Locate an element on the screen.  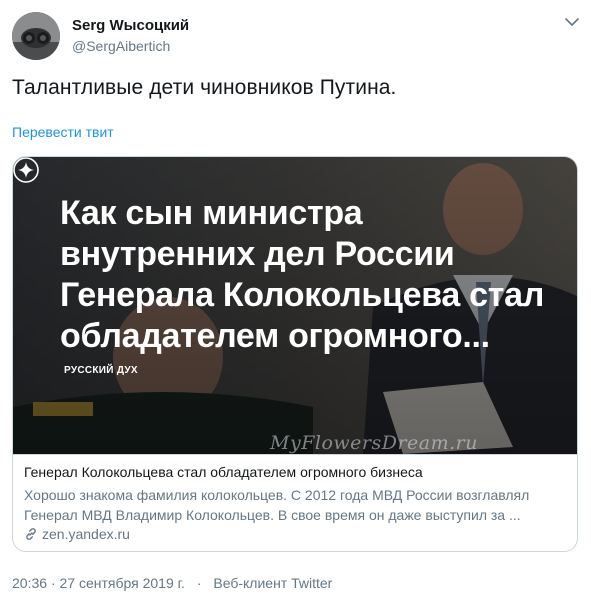
card-domain: zen.yandex.ru is located at coordinates (77, 534).